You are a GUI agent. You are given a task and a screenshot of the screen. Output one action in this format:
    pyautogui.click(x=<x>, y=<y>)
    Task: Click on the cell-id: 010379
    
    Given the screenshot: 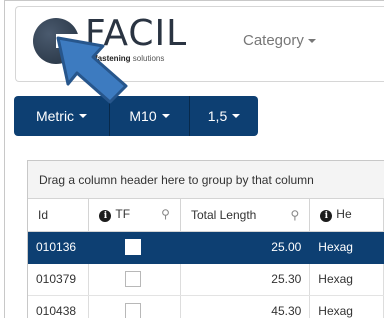 What is the action you would take?
    pyautogui.click(x=59, y=279)
    